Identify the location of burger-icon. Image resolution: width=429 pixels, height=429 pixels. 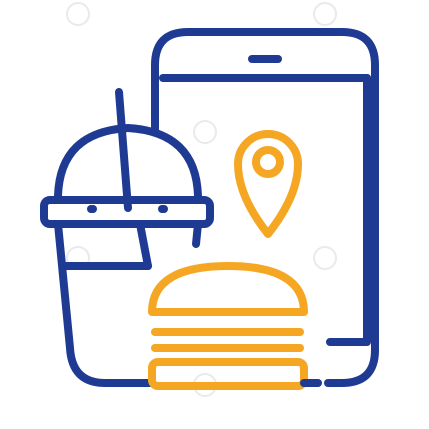
(228, 326).